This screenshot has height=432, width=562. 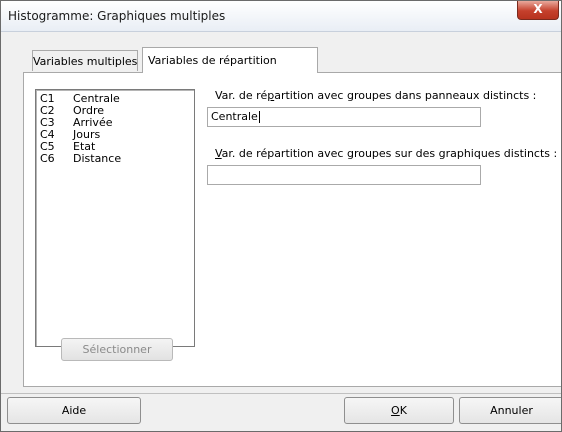 I want to click on close-icon: X, so click(x=538, y=9).